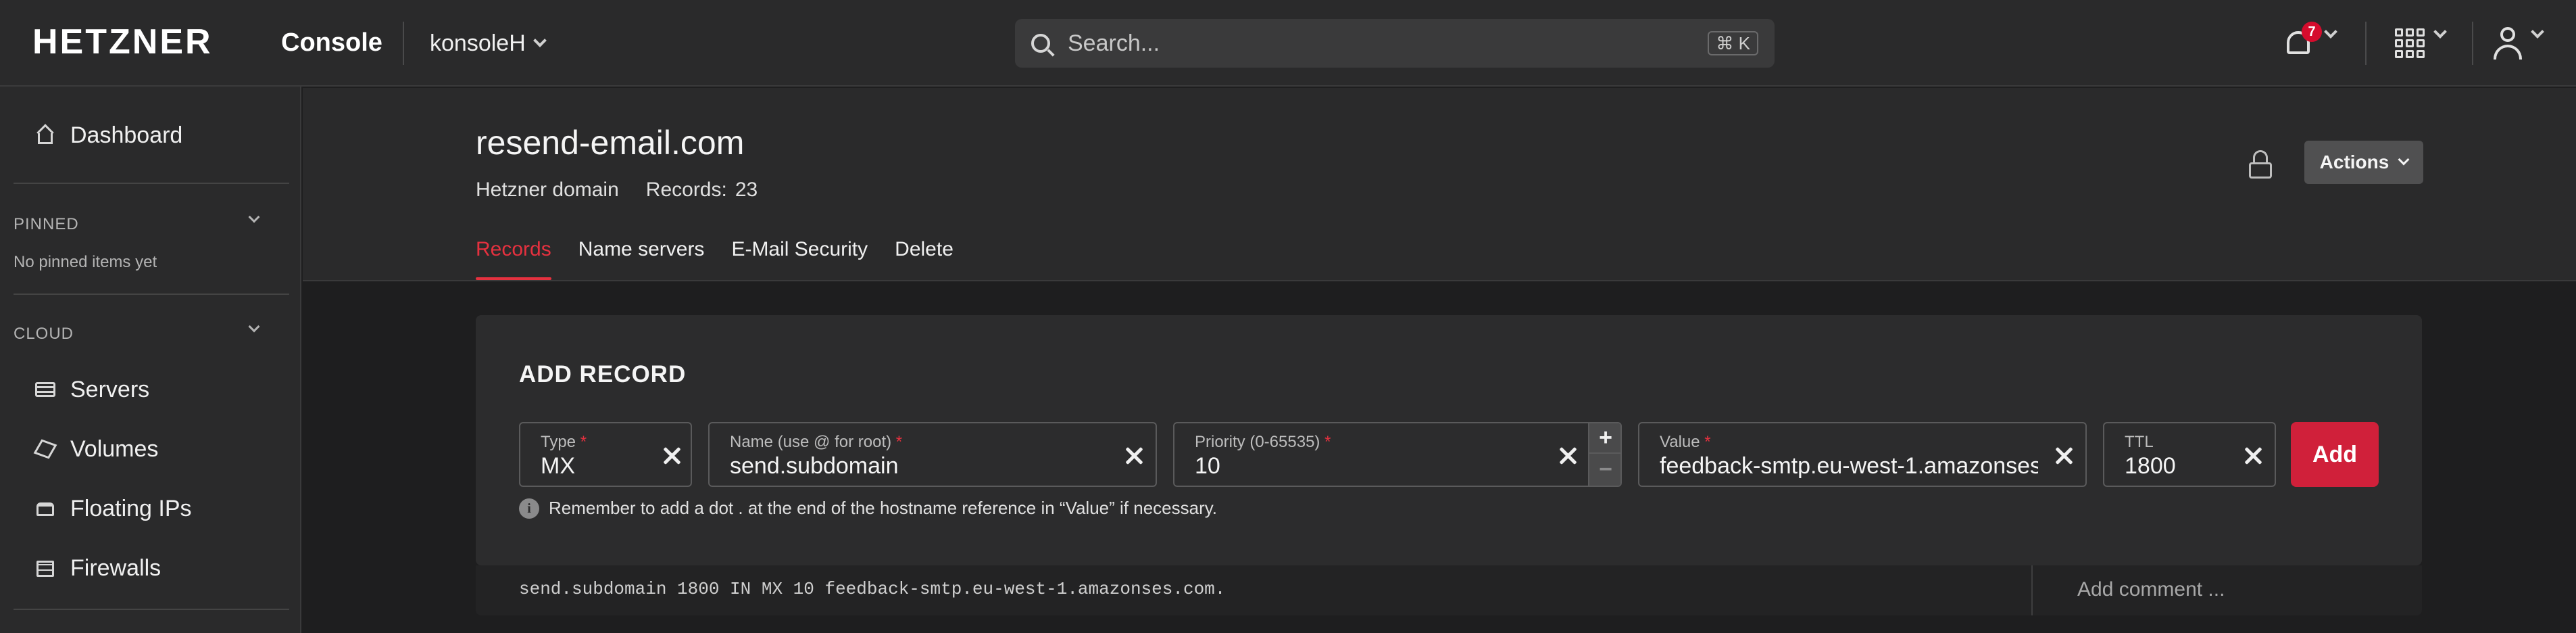 This screenshot has width=2576, height=633. What do you see at coordinates (332, 42) in the screenshot?
I see `console-label: Console` at bounding box center [332, 42].